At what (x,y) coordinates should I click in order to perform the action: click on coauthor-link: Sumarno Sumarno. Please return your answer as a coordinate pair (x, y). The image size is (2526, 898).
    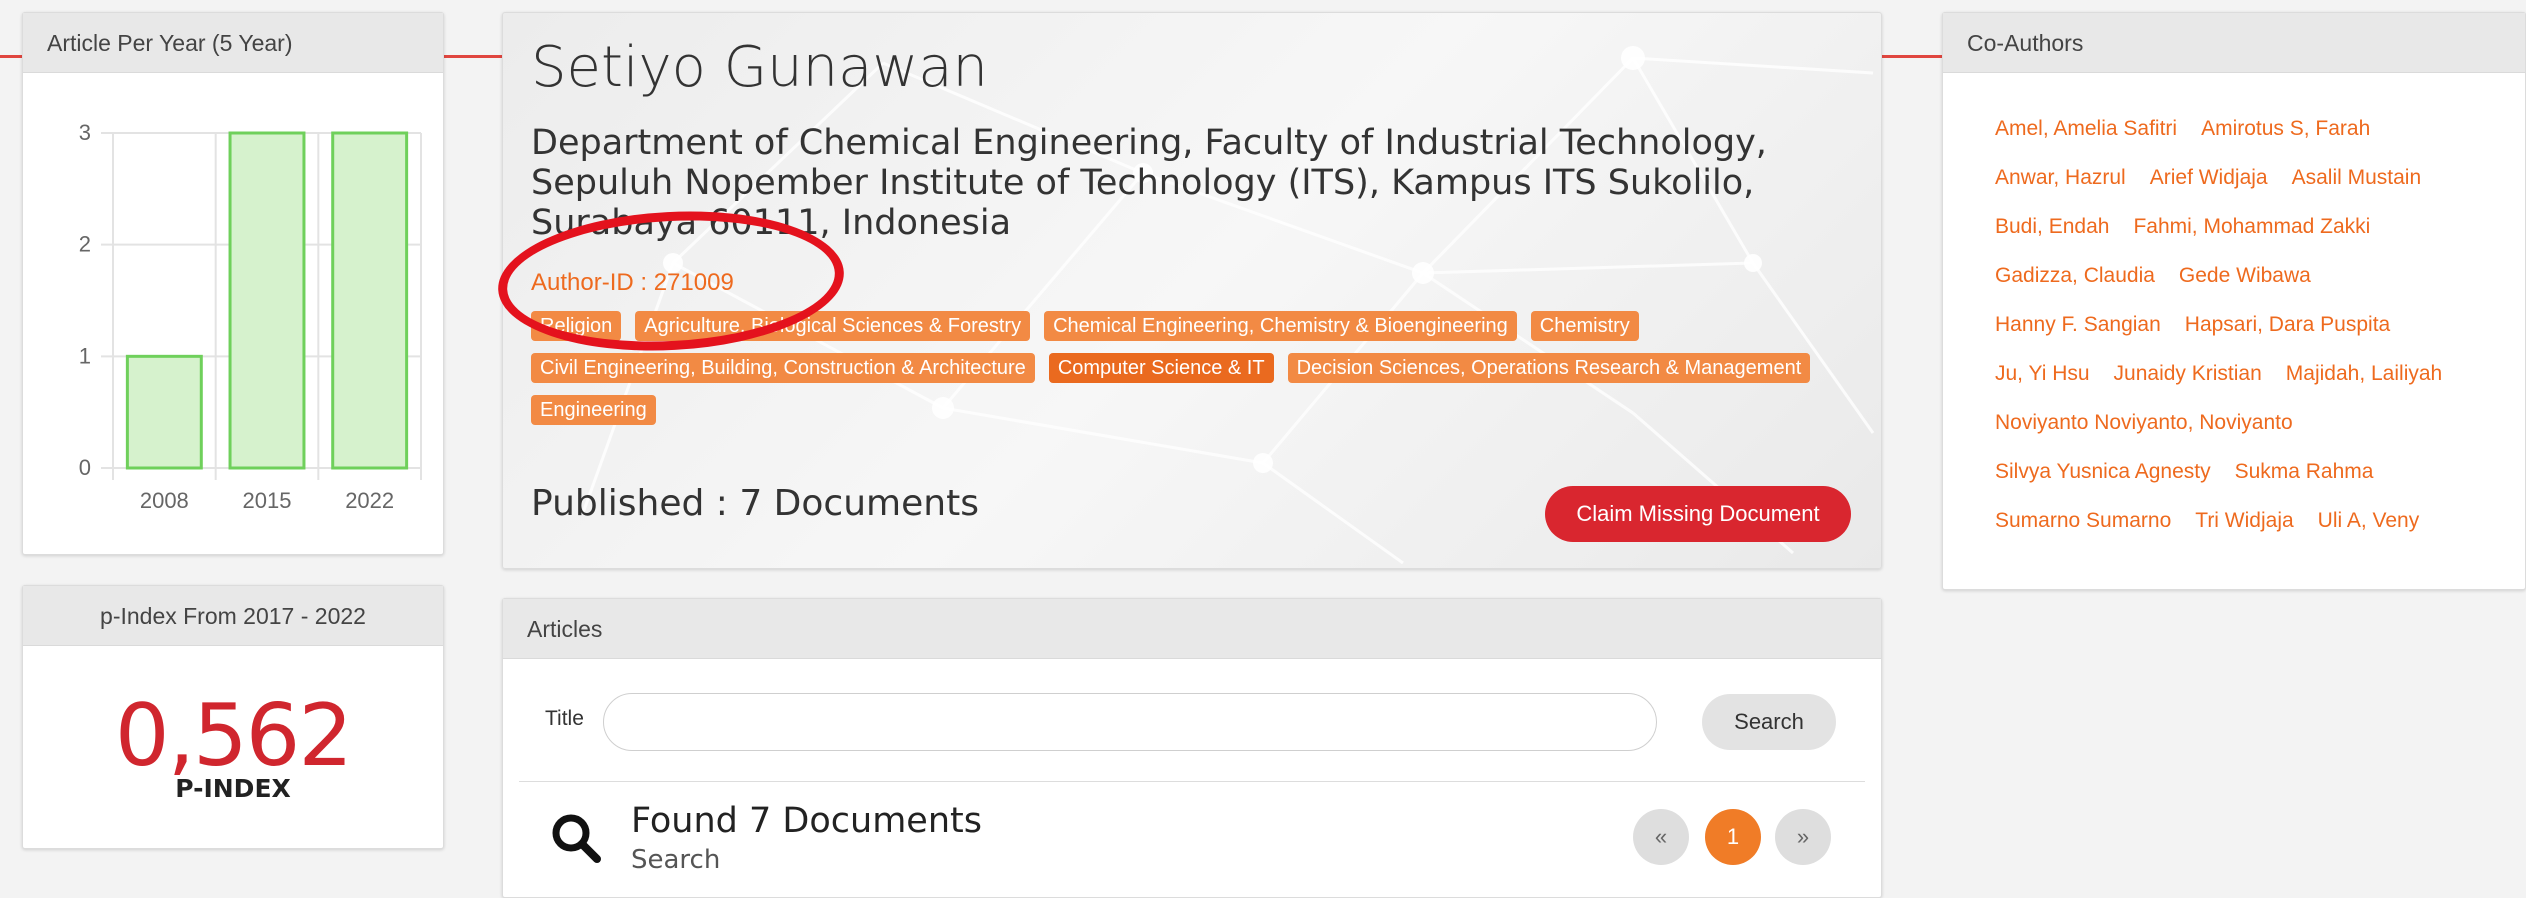
    Looking at the image, I should click on (2083, 521).